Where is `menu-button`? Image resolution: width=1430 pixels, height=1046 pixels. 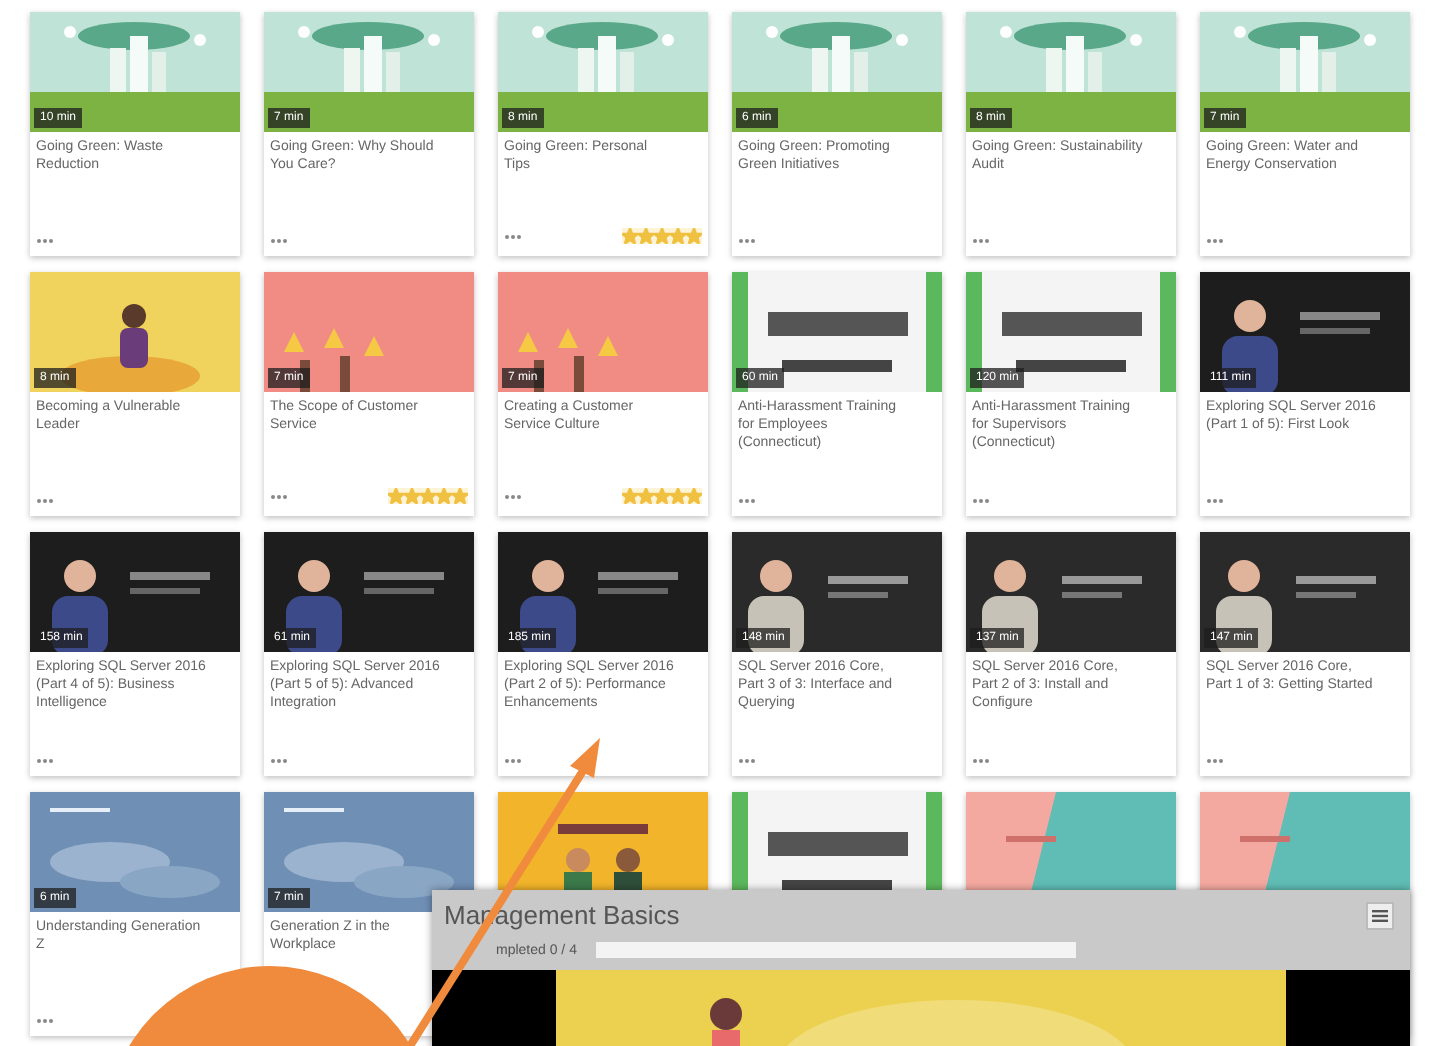 menu-button is located at coordinates (1380, 916).